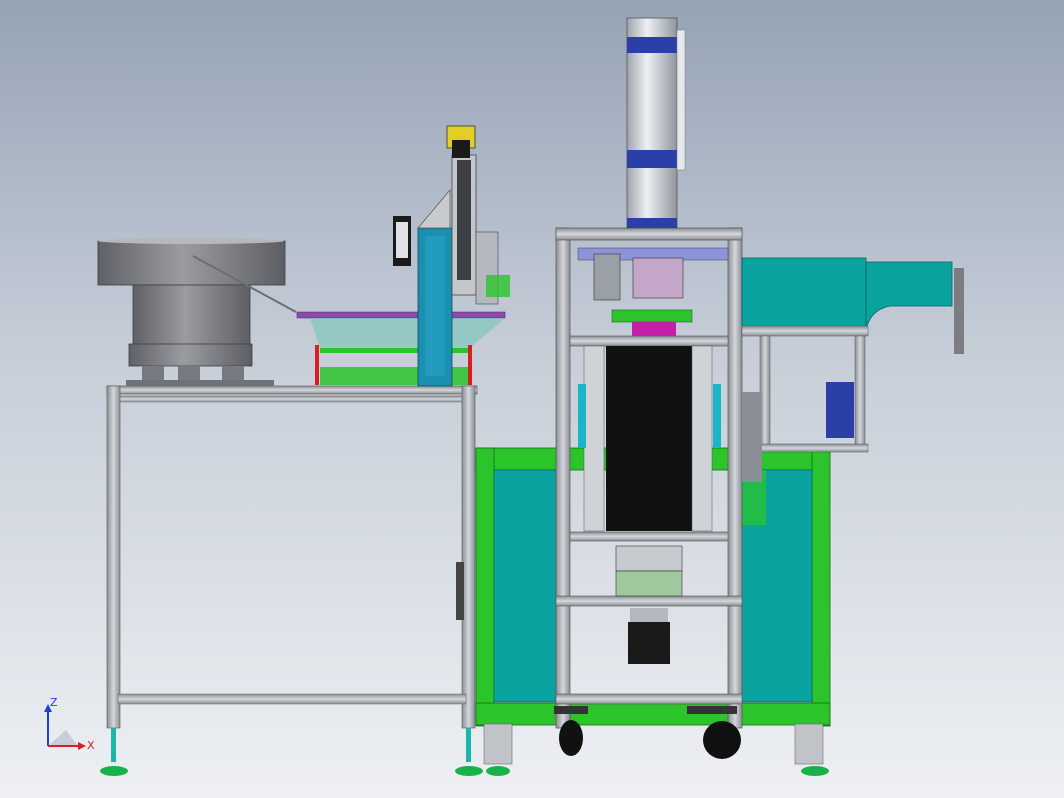  What do you see at coordinates (91, 745) in the screenshot?
I see `x-axis-label: X` at bounding box center [91, 745].